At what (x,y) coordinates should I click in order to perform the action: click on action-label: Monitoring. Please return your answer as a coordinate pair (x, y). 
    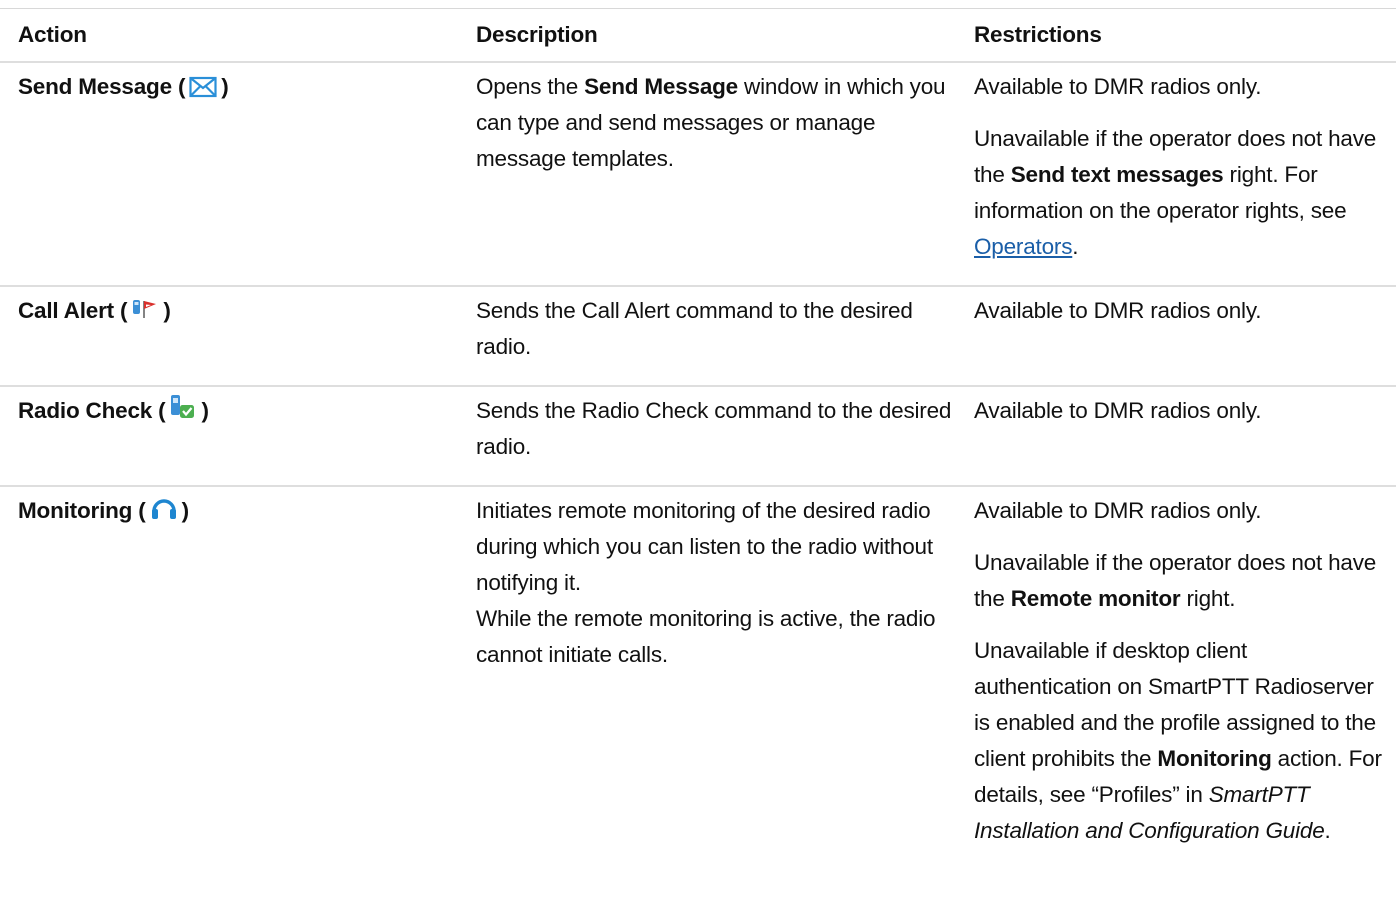
    Looking at the image, I should click on (75, 510).